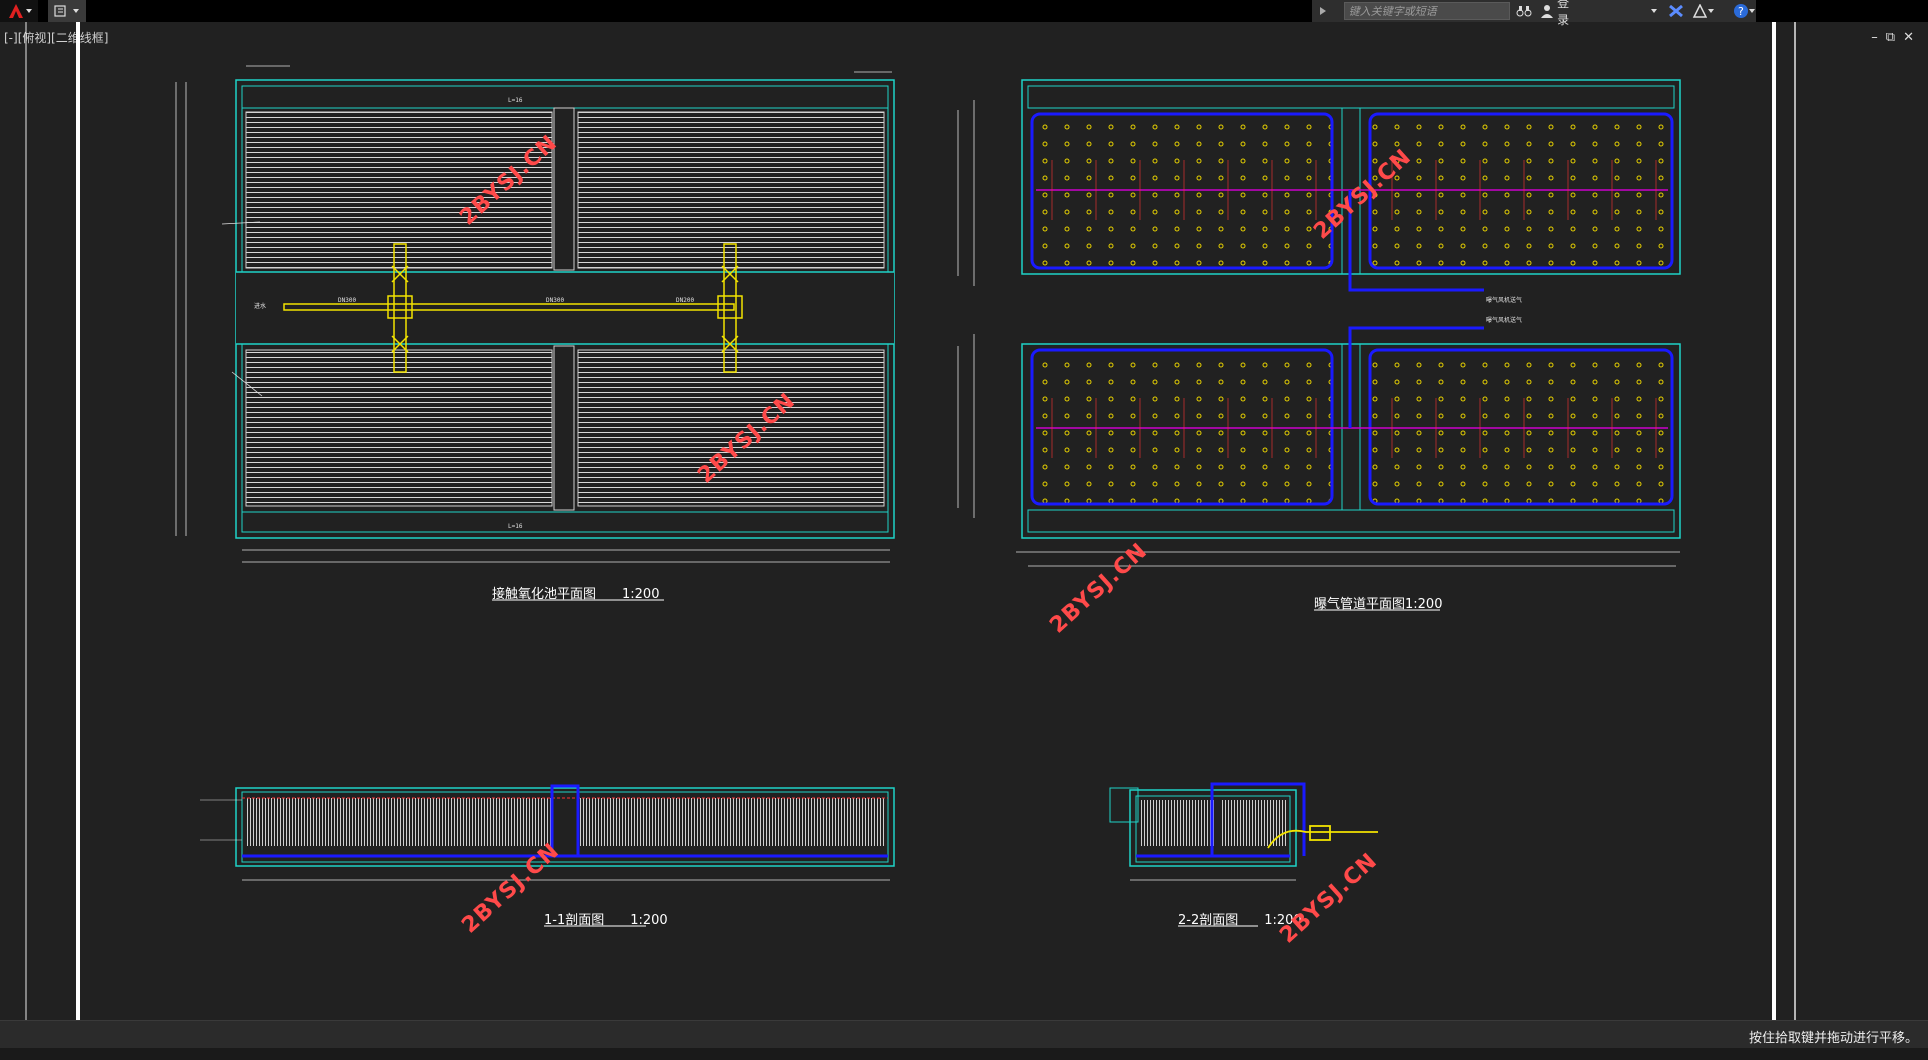  What do you see at coordinates (1711, 11) in the screenshot?
I see `a360-dropdown-icon` at bounding box center [1711, 11].